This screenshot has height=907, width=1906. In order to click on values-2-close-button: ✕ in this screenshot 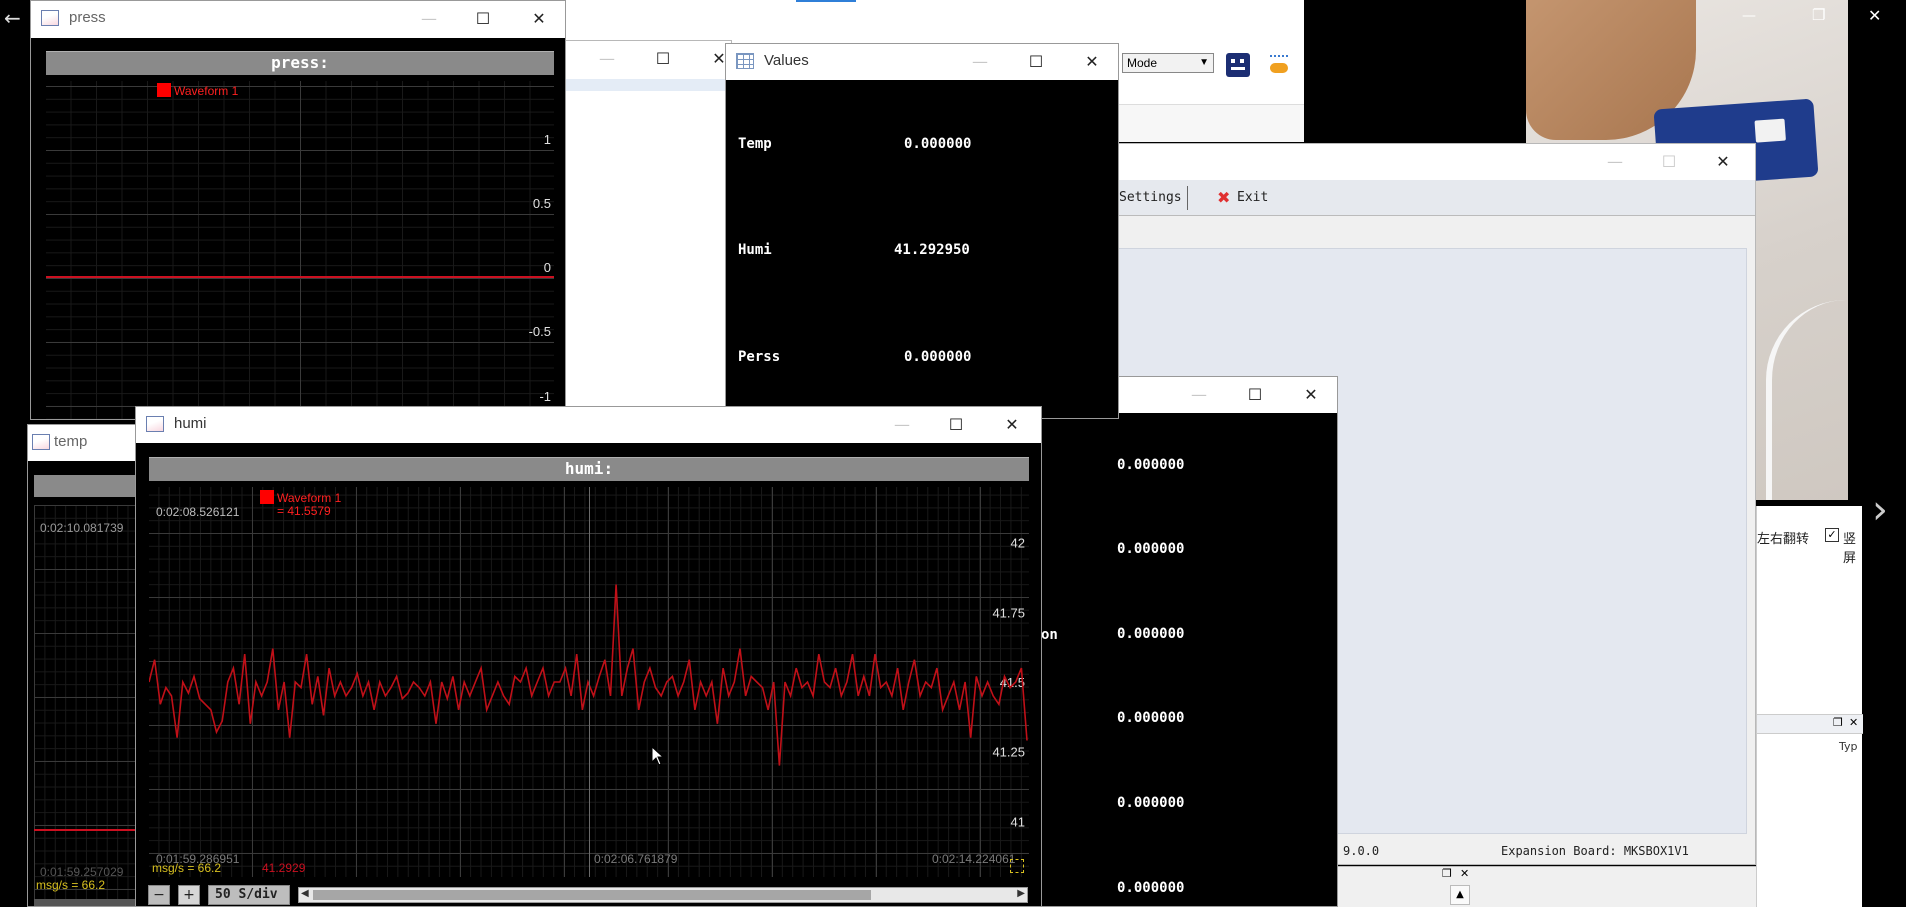, I will do `click(1310, 394)`.